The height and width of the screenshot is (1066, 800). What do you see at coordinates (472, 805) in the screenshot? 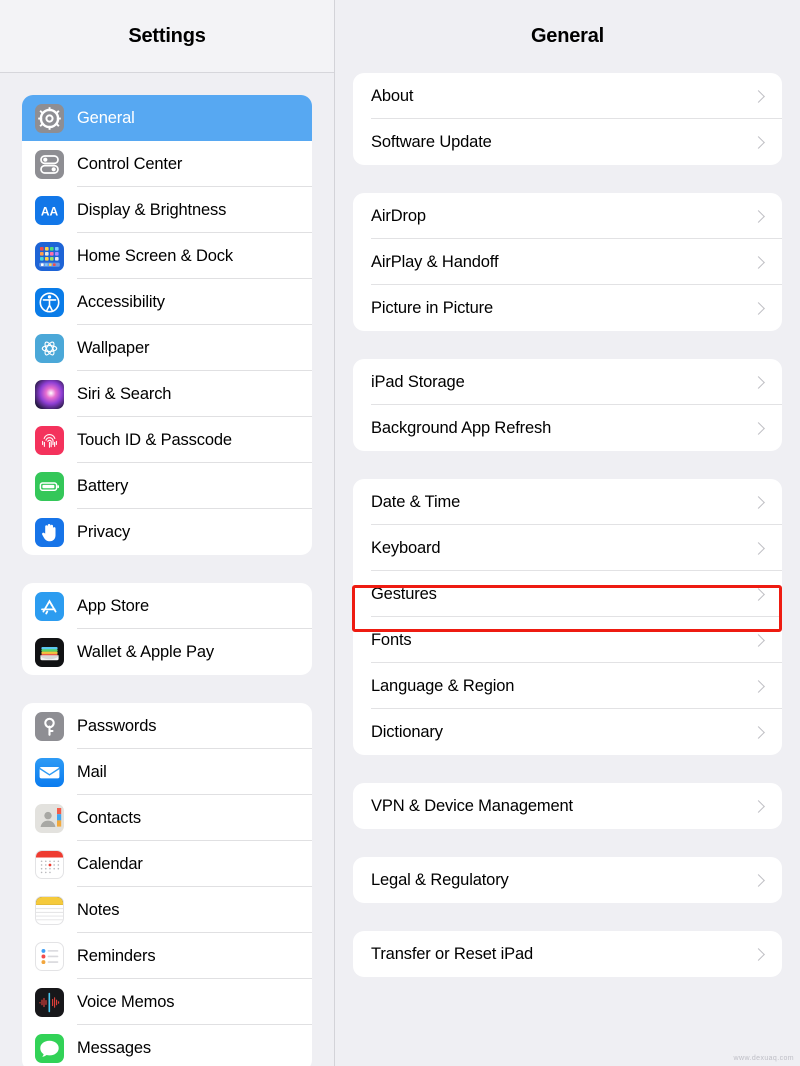
I see `row-label: VPN & Device Management` at bounding box center [472, 805].